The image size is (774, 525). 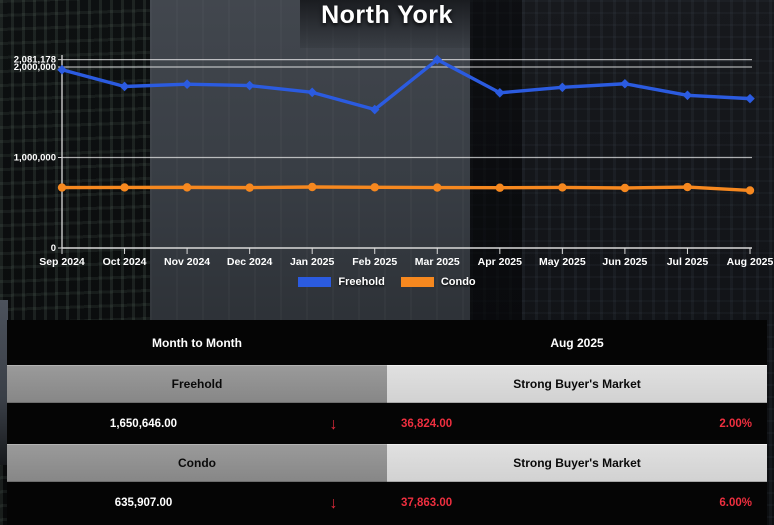 I want to click on legend-item-freehold: Freehold, so click(x=341, y=282).